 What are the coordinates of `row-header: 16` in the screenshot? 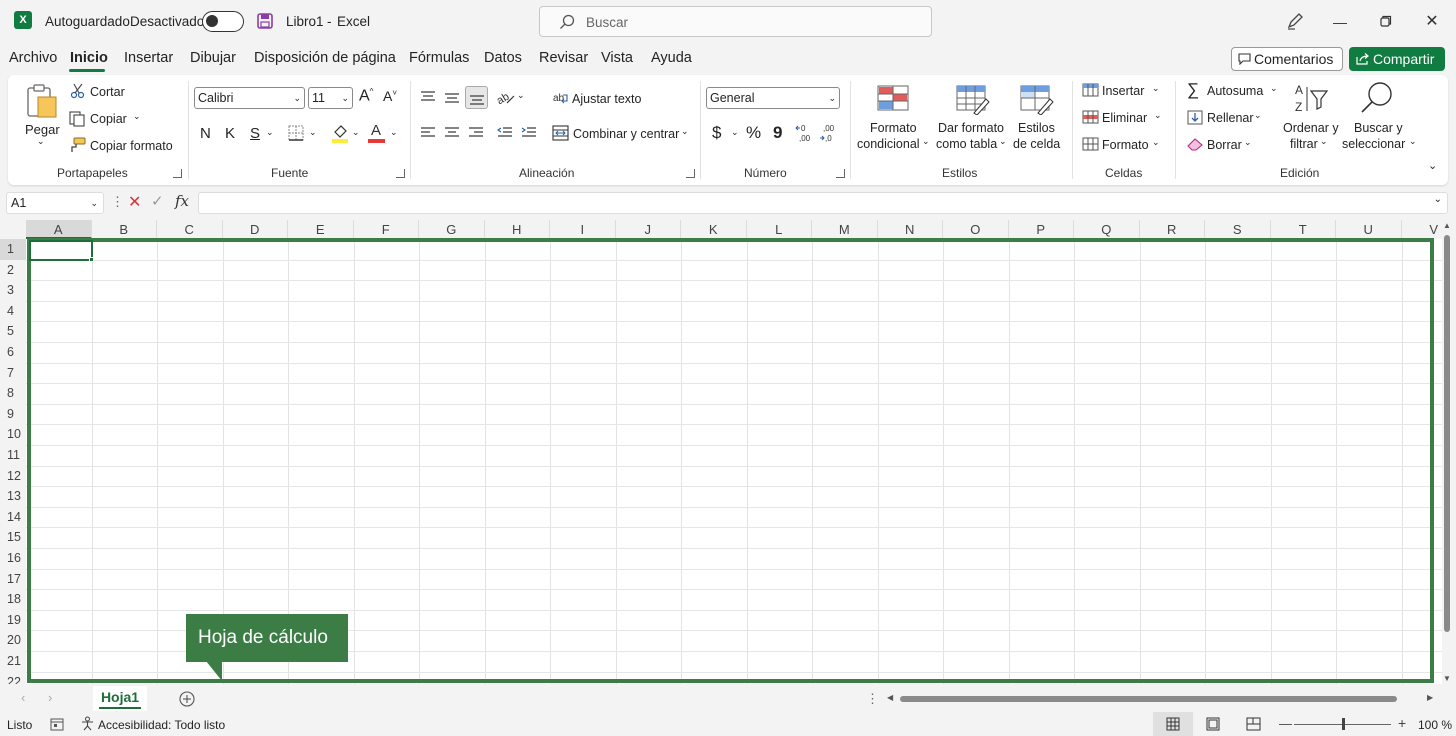 It's located at (13, 558).